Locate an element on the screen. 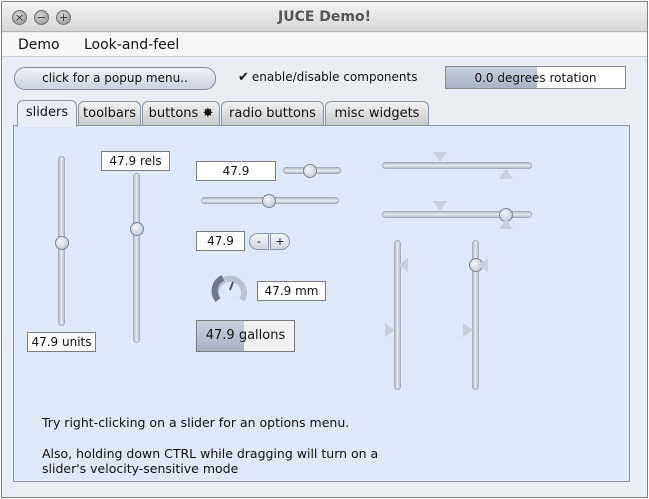 Image resolution: width=649 pixels, height=499 pixels. two-value-slider-track is located at coordinates (457, 165).